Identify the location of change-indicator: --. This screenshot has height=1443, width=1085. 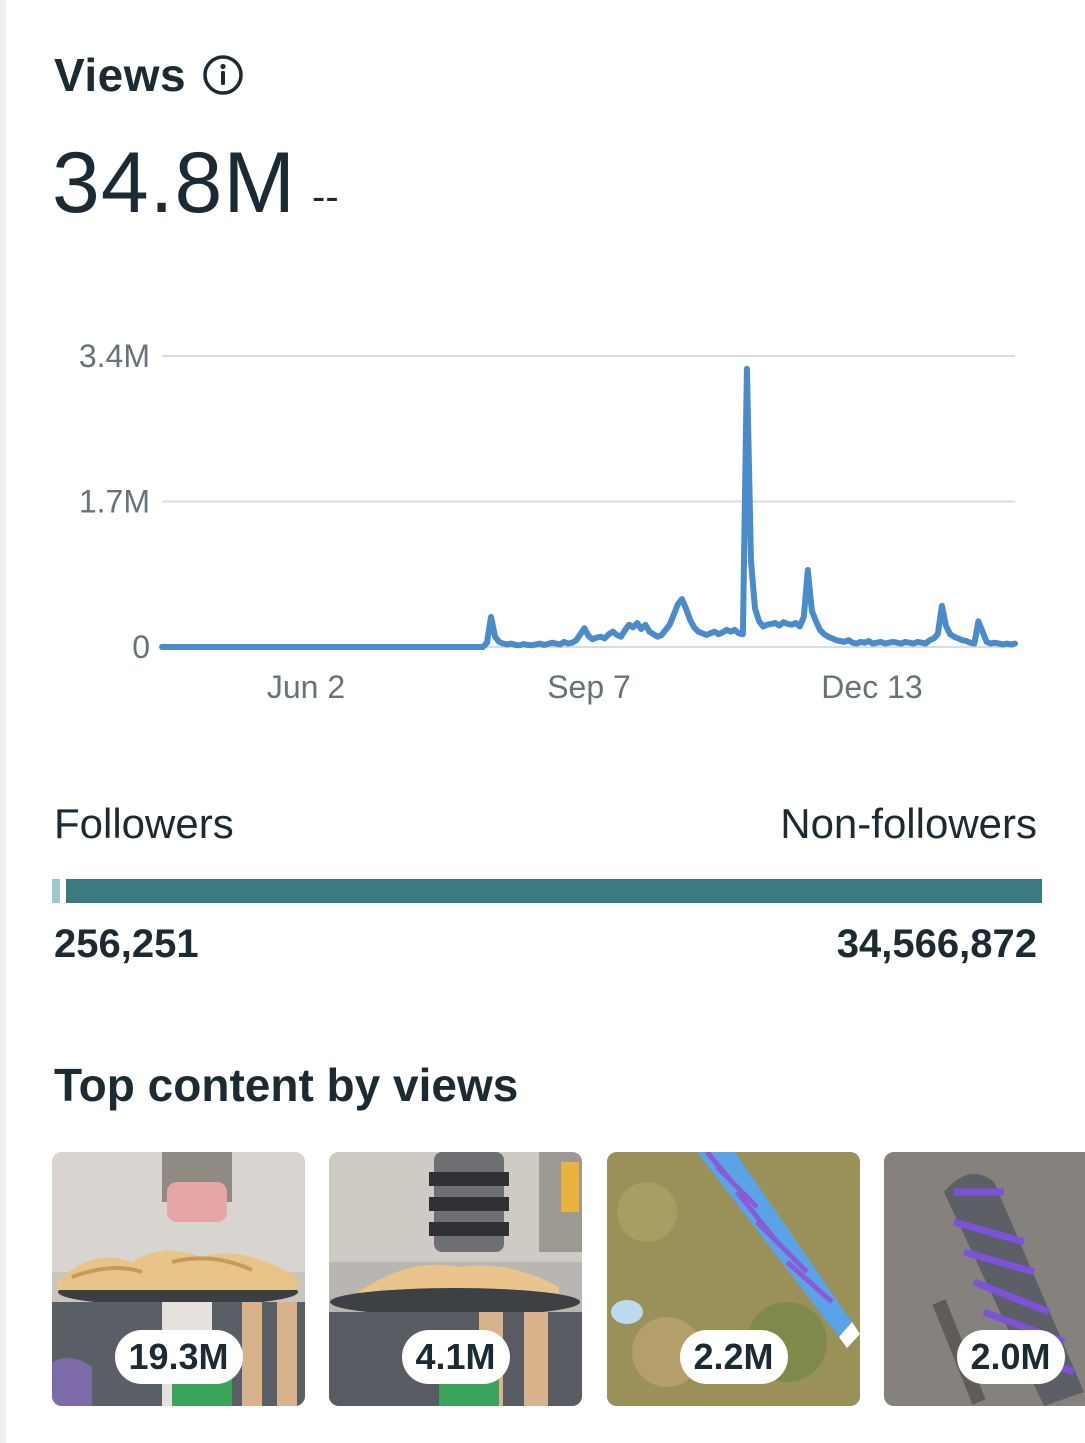
(325, 197).